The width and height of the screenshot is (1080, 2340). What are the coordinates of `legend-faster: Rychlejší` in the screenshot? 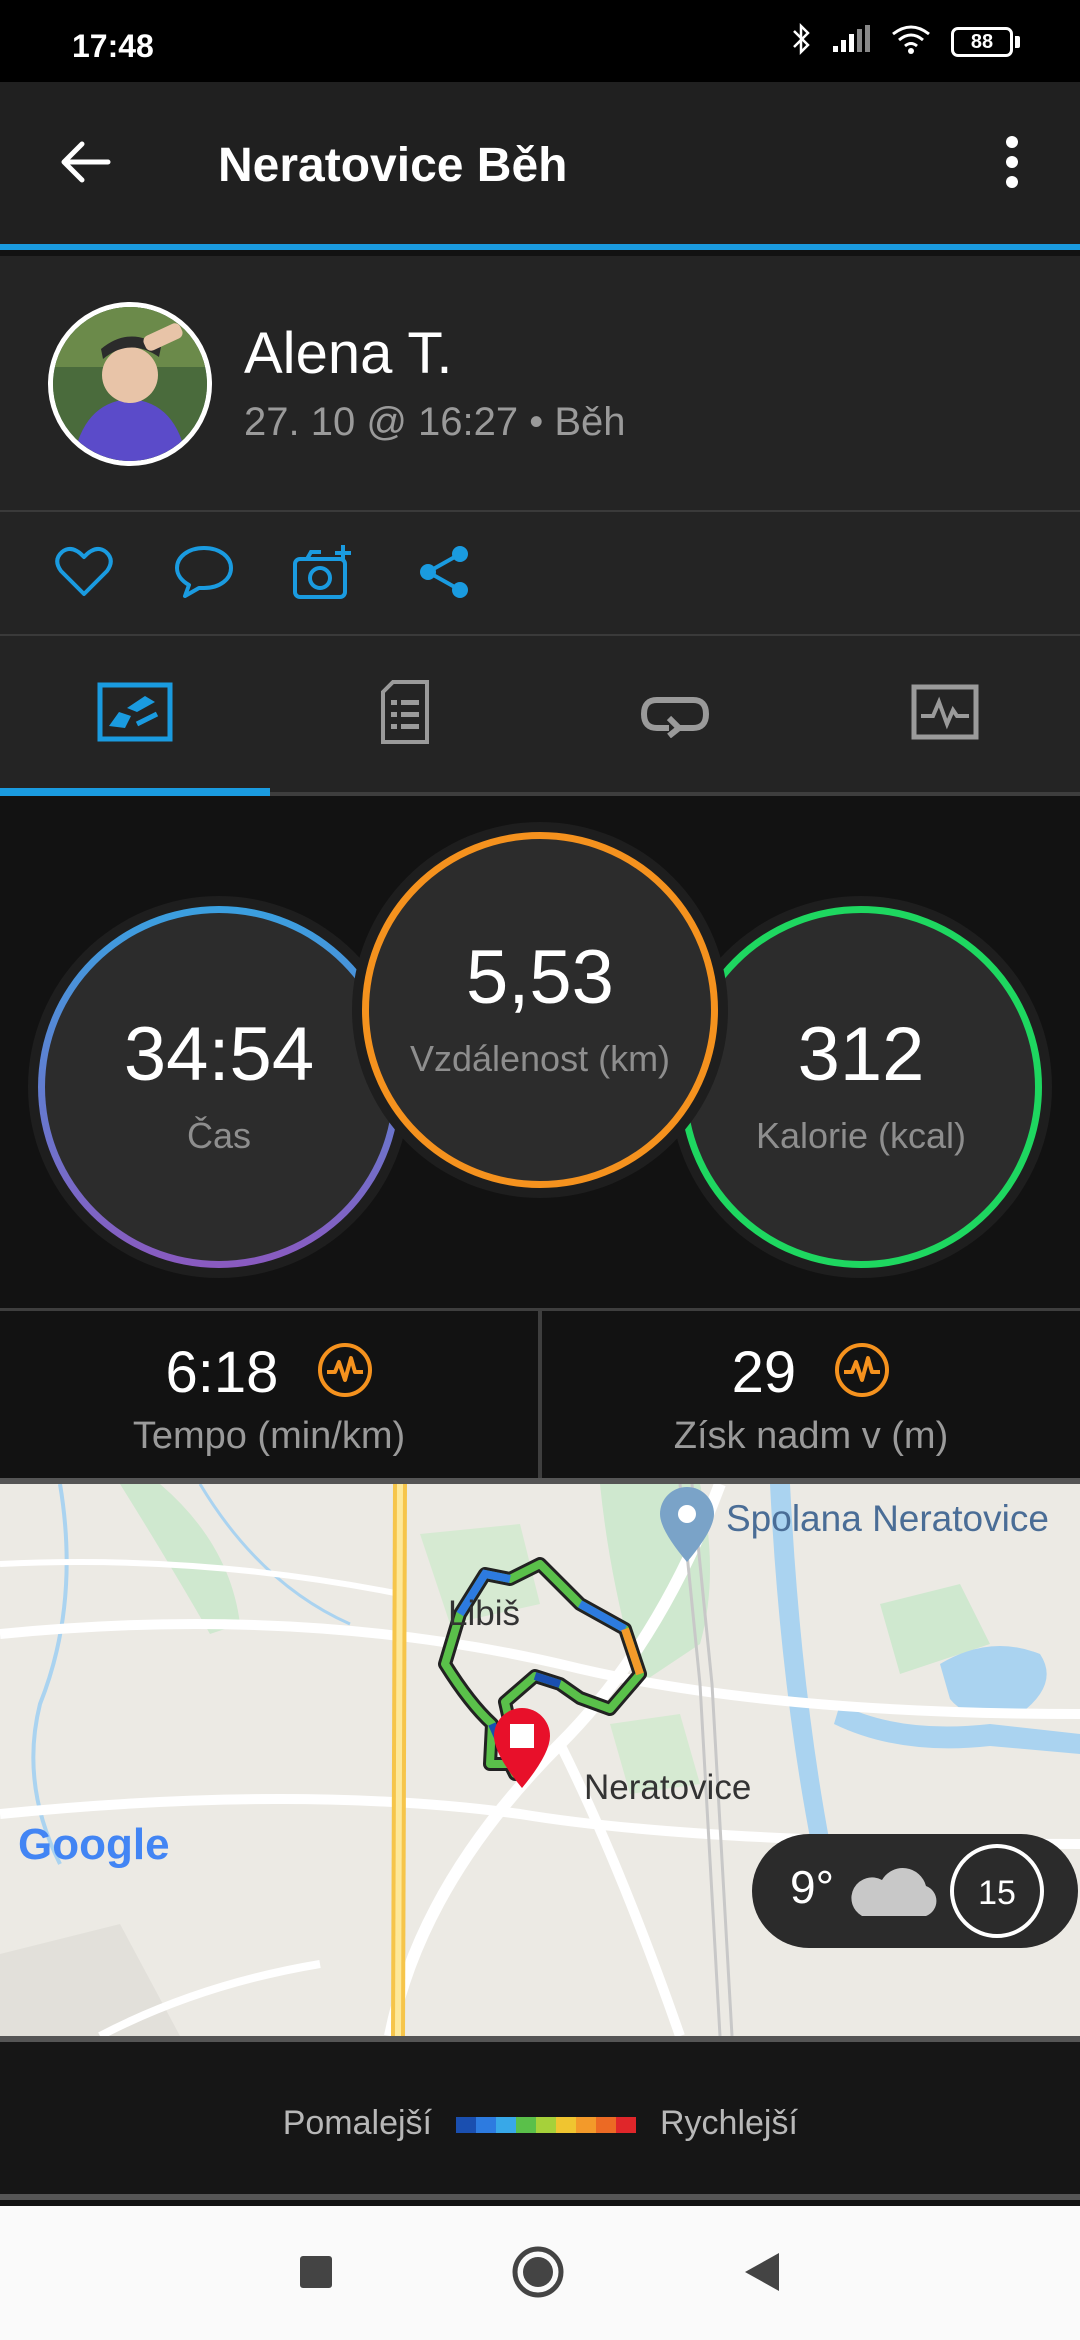 It's located at (729, 2123).